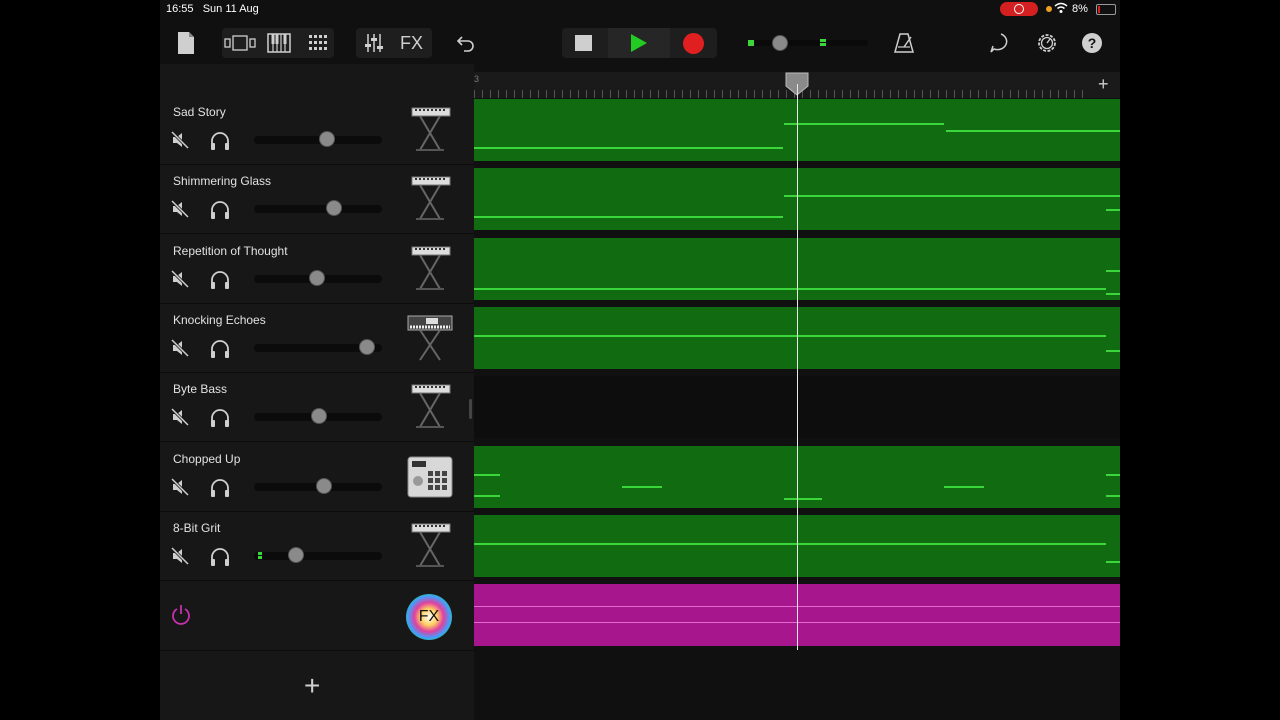  What do you see at coordinates (186, 43) in the screenshot?
I see `document-icon` at bounding box center [186, 43].